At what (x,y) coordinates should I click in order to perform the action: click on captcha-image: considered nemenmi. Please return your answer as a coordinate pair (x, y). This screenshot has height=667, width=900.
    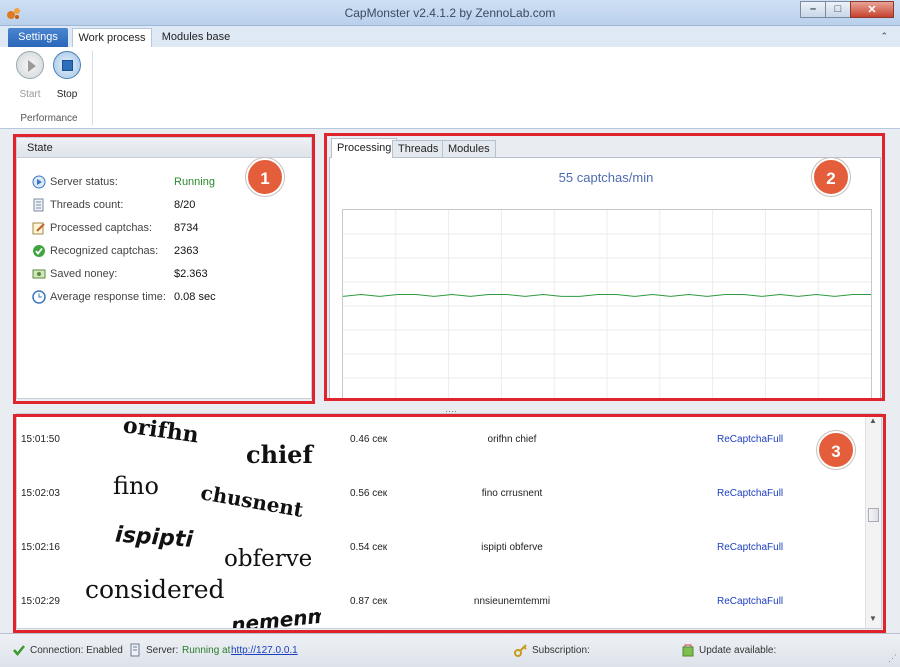
    Looking at the image, I should click on (203, 602).